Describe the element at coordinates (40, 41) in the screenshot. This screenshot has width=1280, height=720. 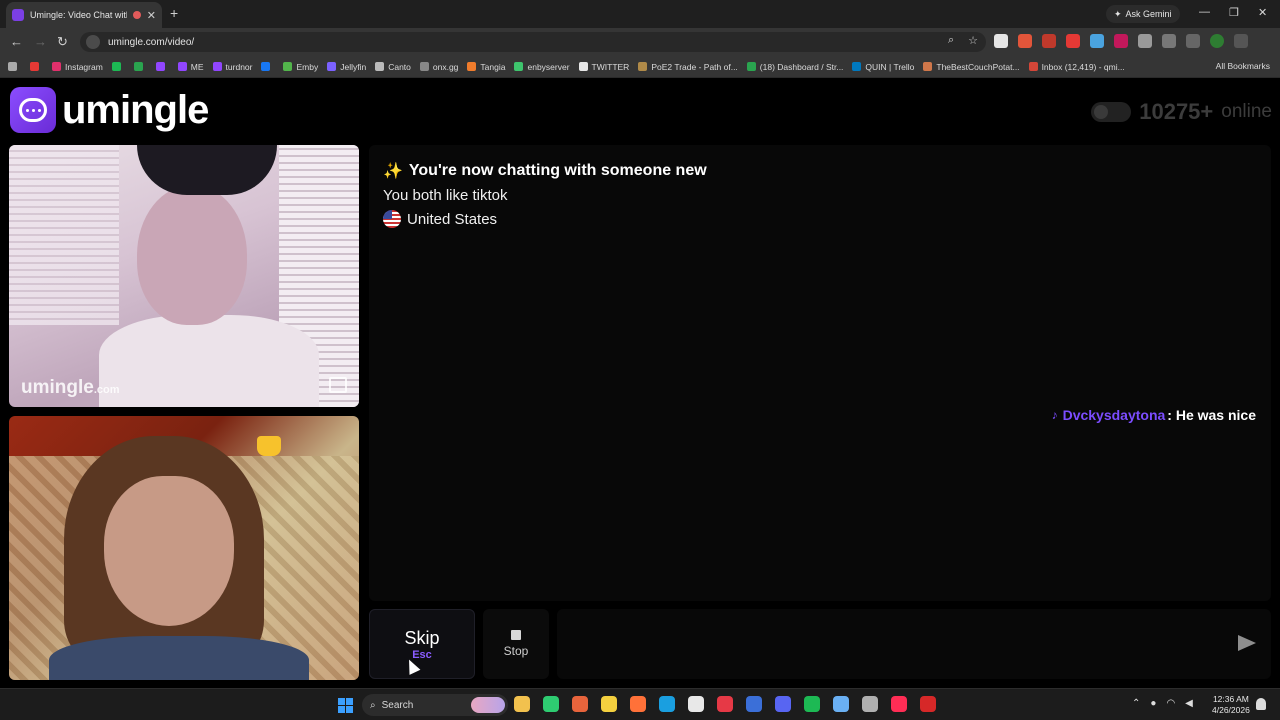
I see `forward-icon: →` at that location.